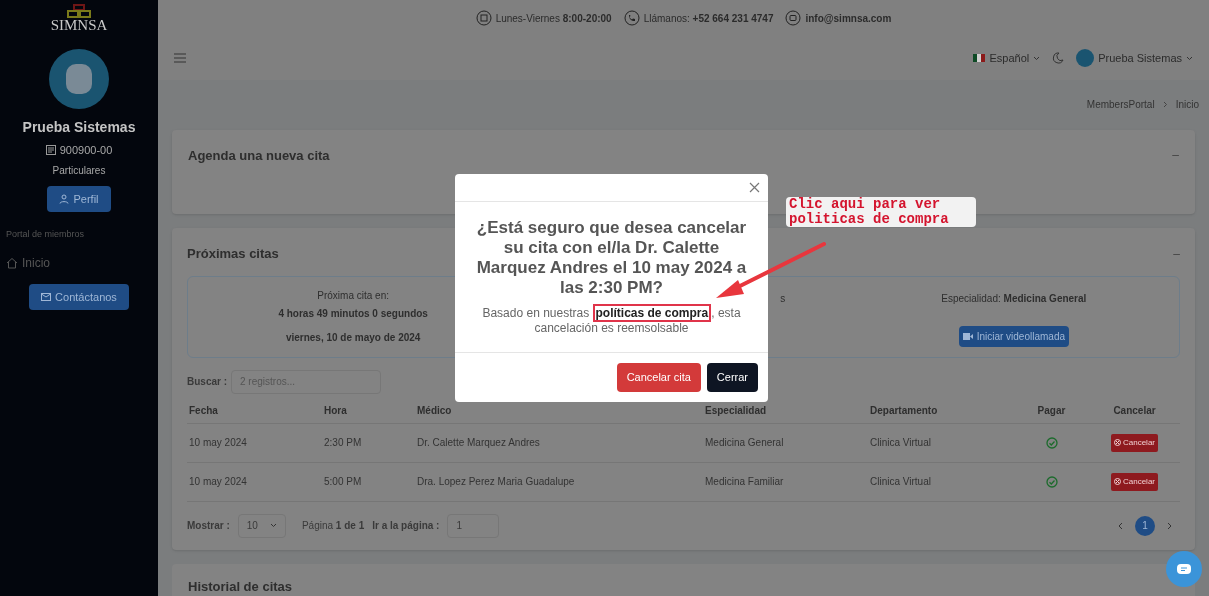 Image resolution: width=1209 pixels, height=596 pixels. I want to click on table-cell-text: 2:30 PM, so click(343, 443).